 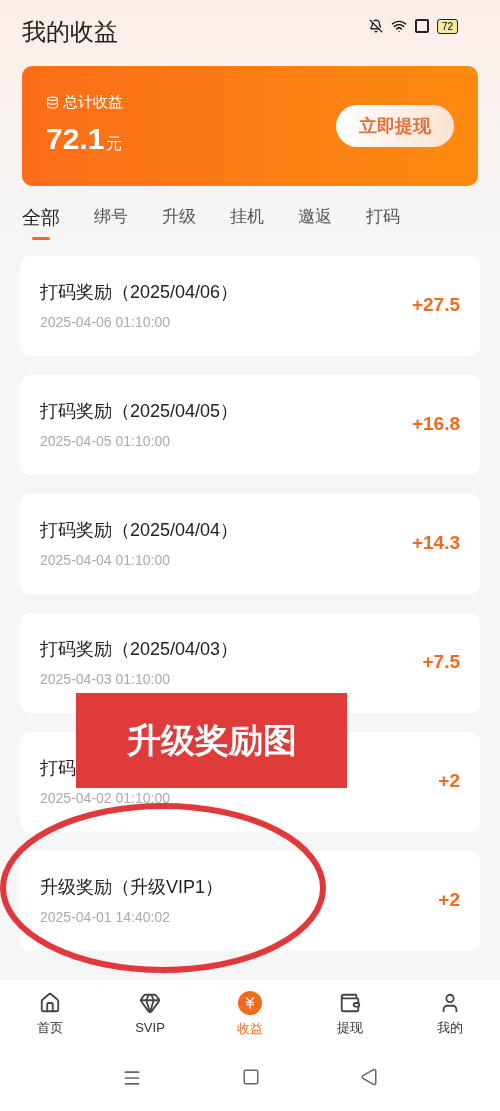 I want to click on nav-tab: 首页, so click(x=50, y=1015).